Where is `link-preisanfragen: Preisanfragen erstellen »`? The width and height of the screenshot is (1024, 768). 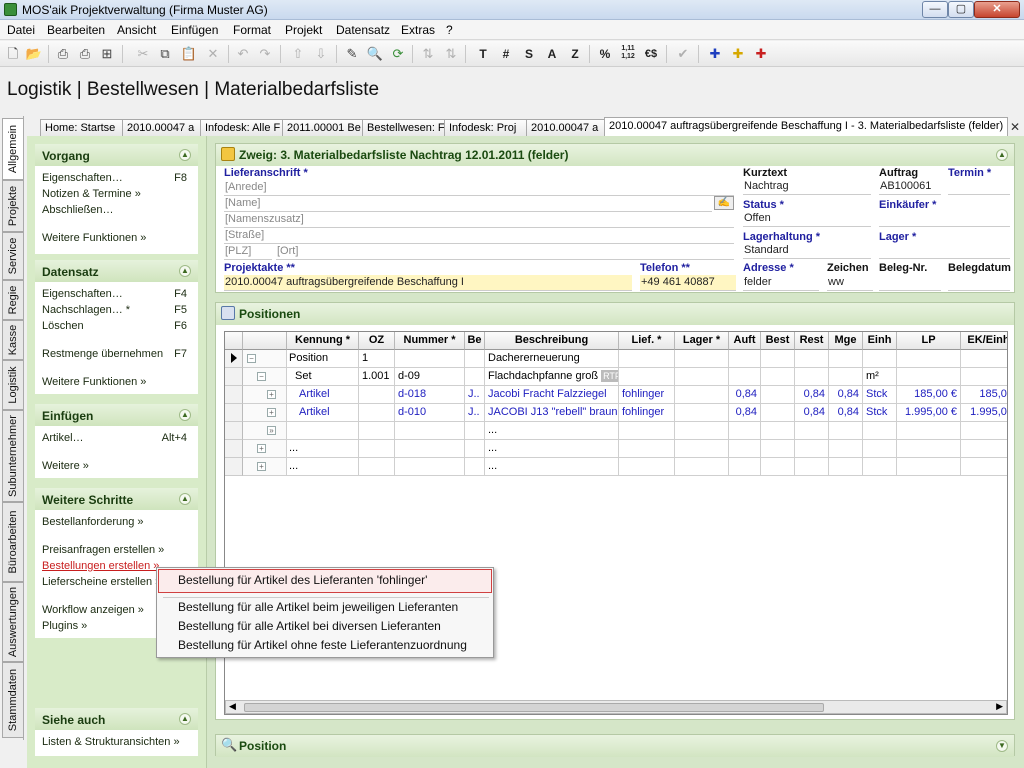
link-preisanfragen: Preisanfragen erstellen » is located at coordinates (103, 550).